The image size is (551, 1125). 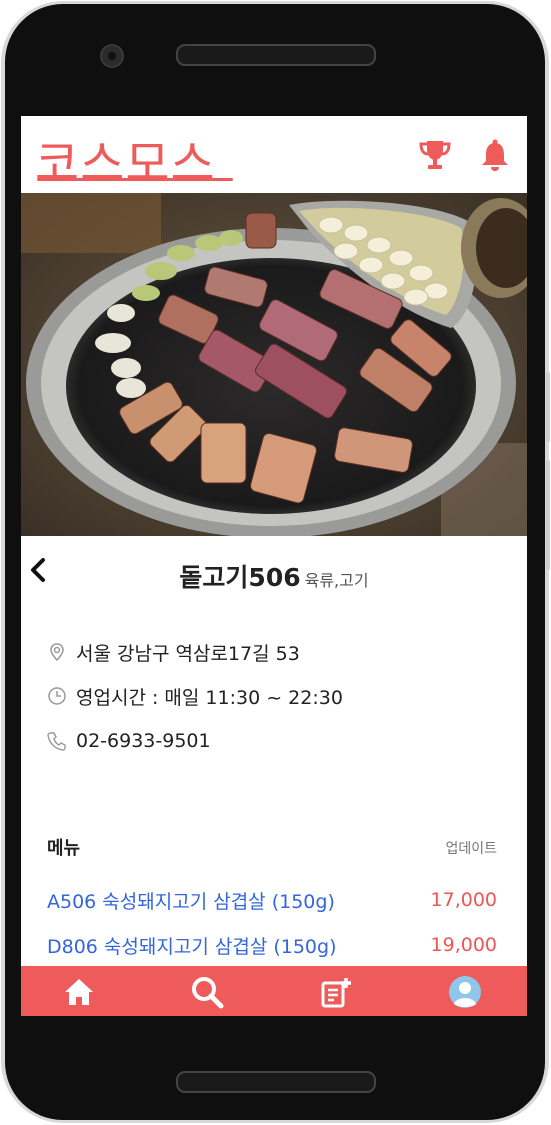 What do you see at coordinates (79, 992) in the screenshot?
I see `home-icon` at bounding box center [79, 992].